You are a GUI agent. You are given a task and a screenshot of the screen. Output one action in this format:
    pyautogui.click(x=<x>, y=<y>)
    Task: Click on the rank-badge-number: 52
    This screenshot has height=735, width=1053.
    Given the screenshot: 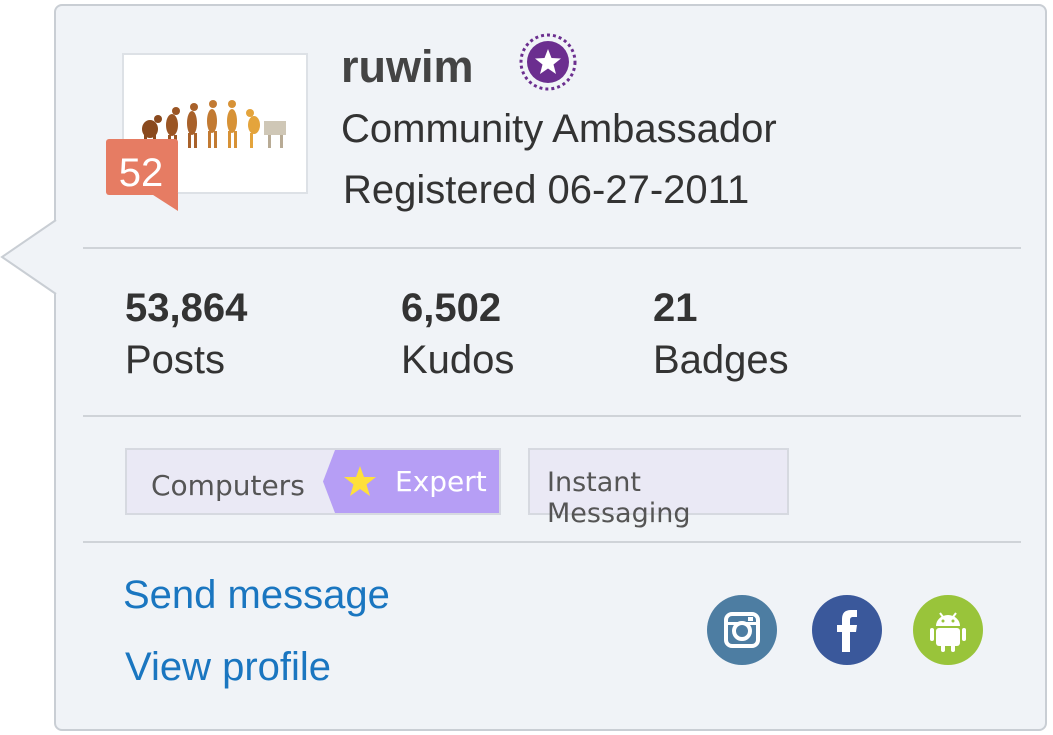 What is the action you would take?
    pyautogui.click(x=141, y=173)
    